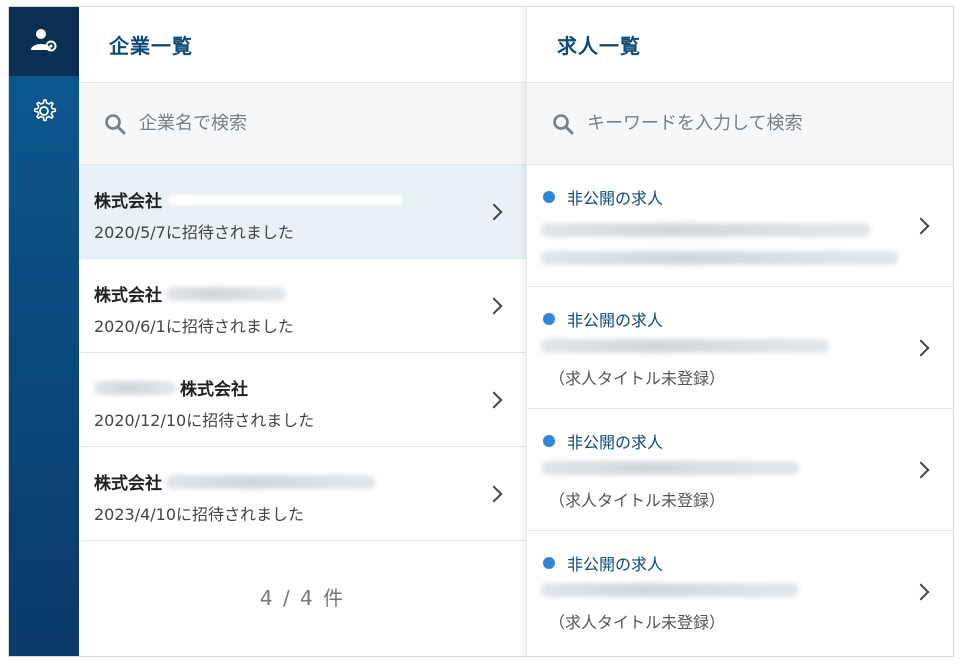 This screenshot has width=962, height=665. Describe the element at coordinates (194, 232) in the screenshot. I see `company-invited-date: 2020/5/7に招待されました` at that location.